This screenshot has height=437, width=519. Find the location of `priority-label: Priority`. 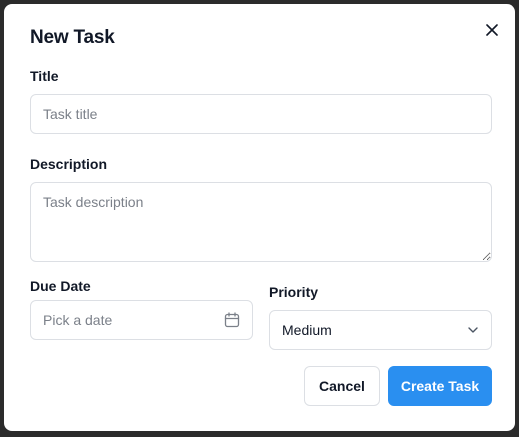

priority-label: Priority is located at coordinates (294, 292).